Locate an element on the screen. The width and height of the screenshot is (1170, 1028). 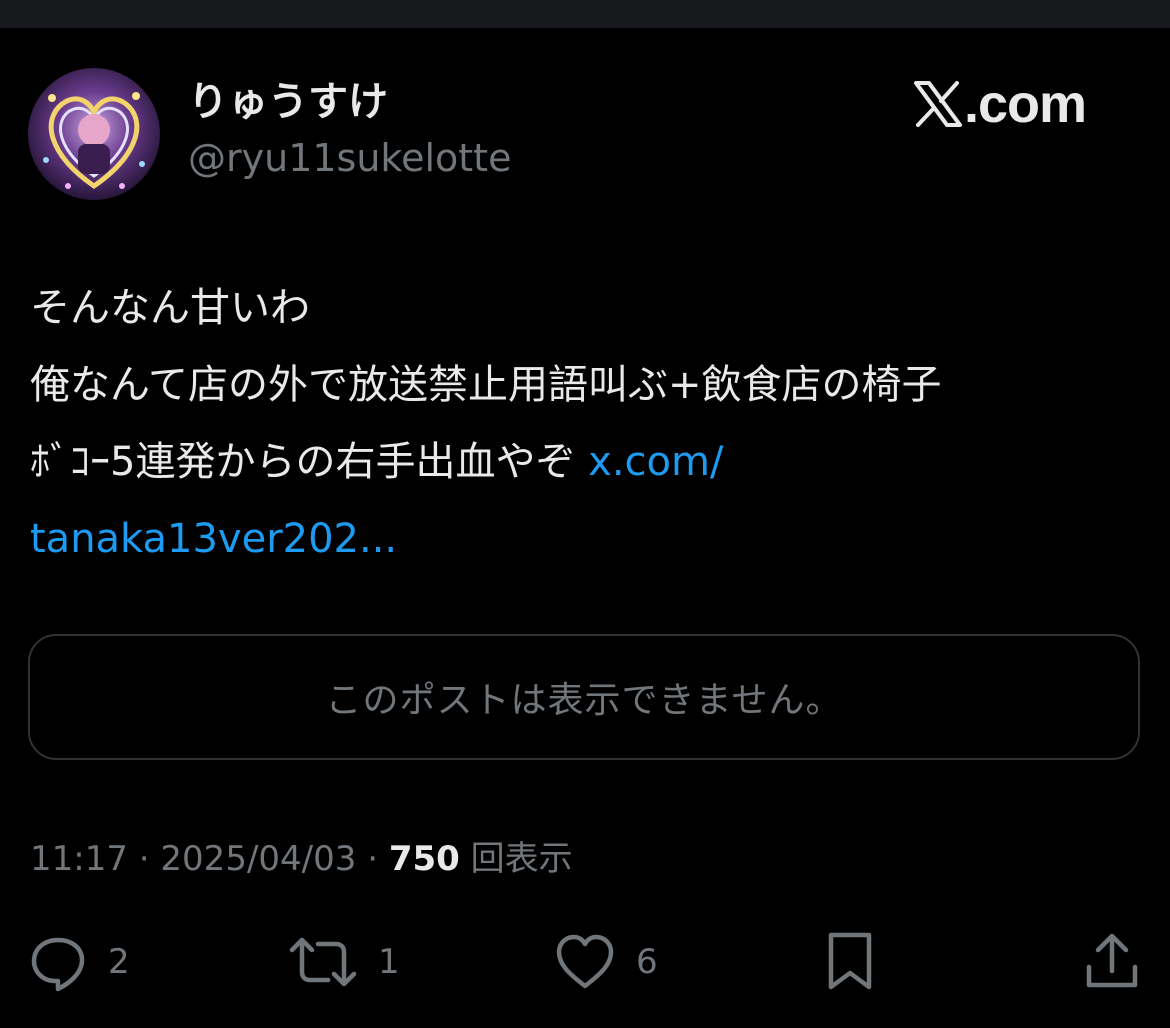
brand-watermark: .com is located at coordinates (1000, 104).